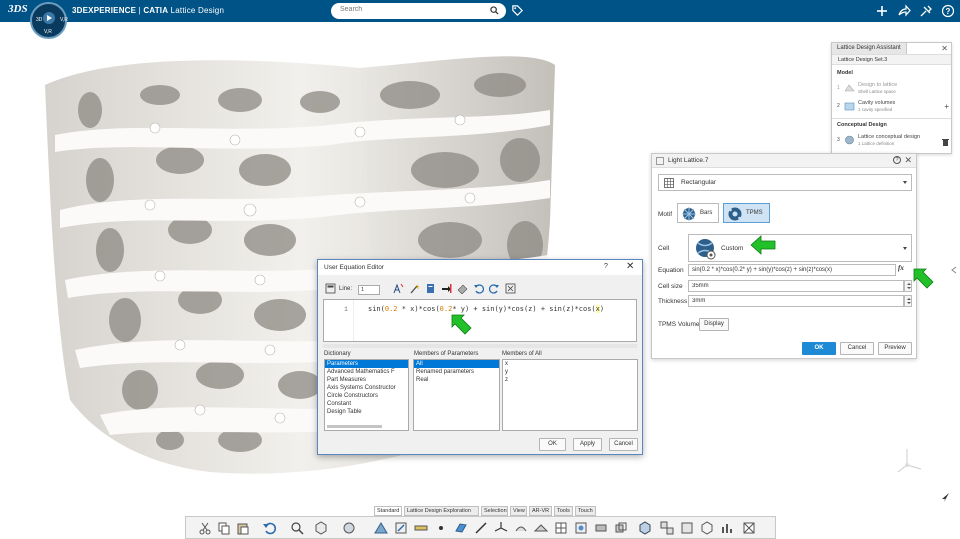 The width and height of the screenshot is (960, 539). What do you see at coordinates (366, 412) in the screenshot?
I see `list-item: Design Table` at bounding box center [366, 412].